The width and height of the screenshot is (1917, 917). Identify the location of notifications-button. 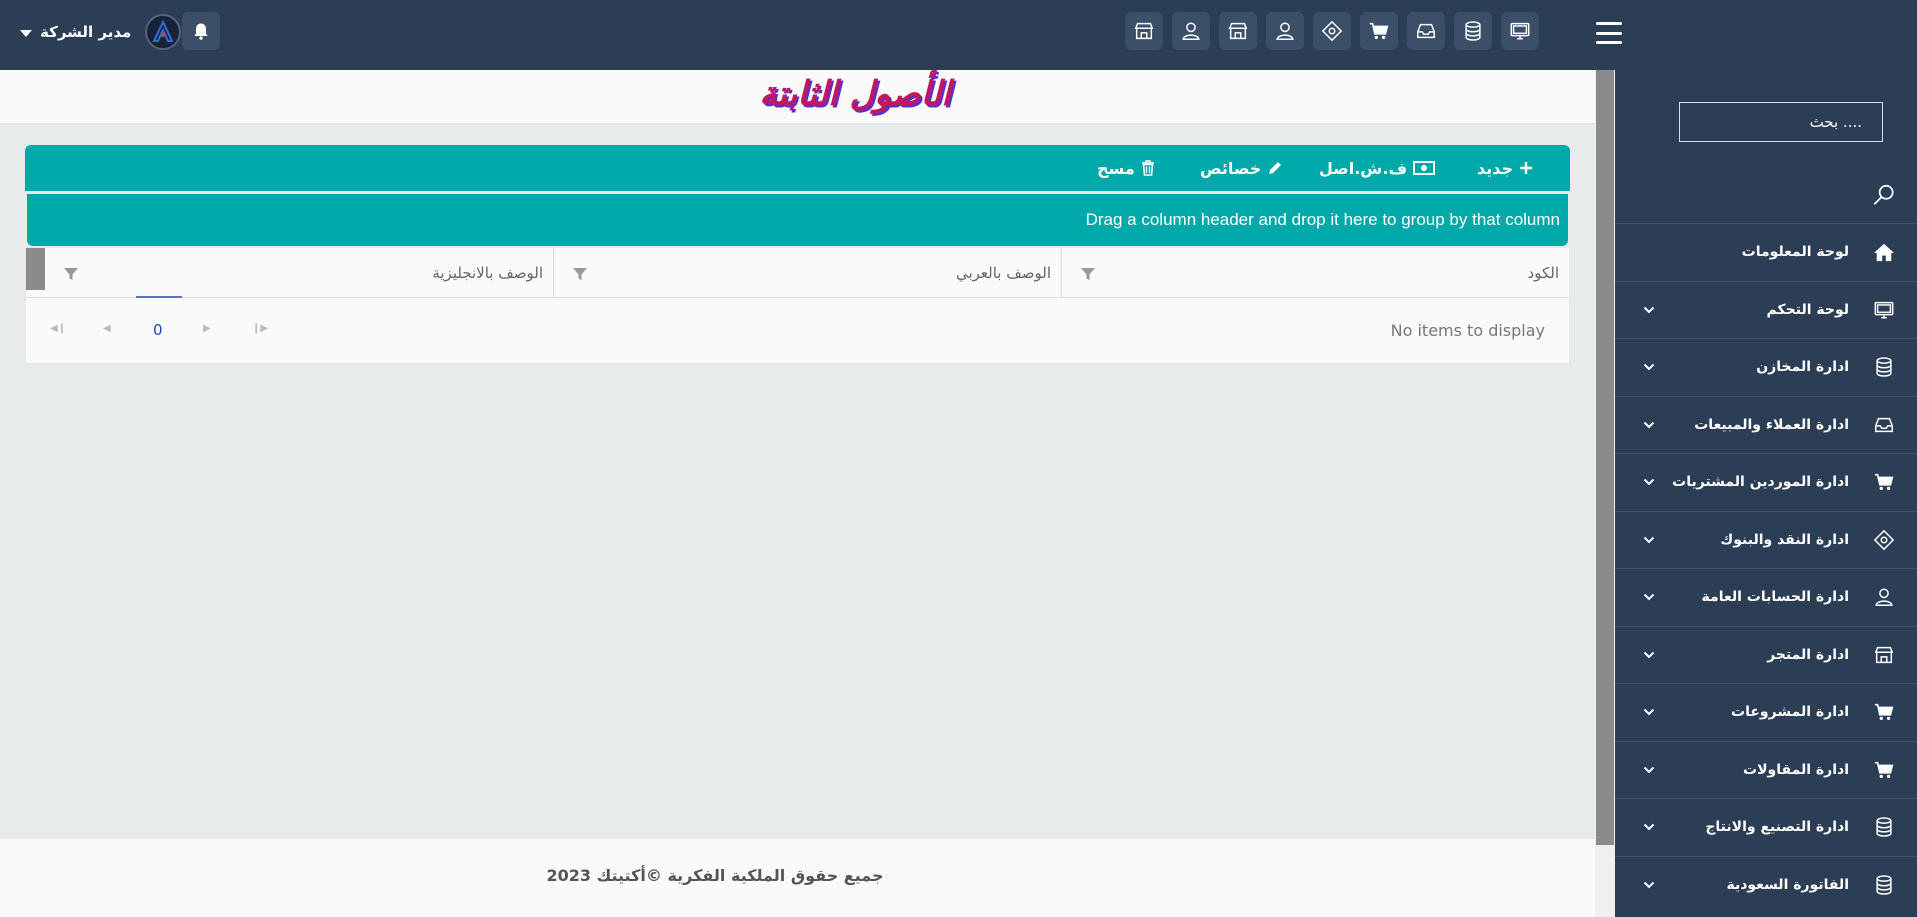
(201, 31).